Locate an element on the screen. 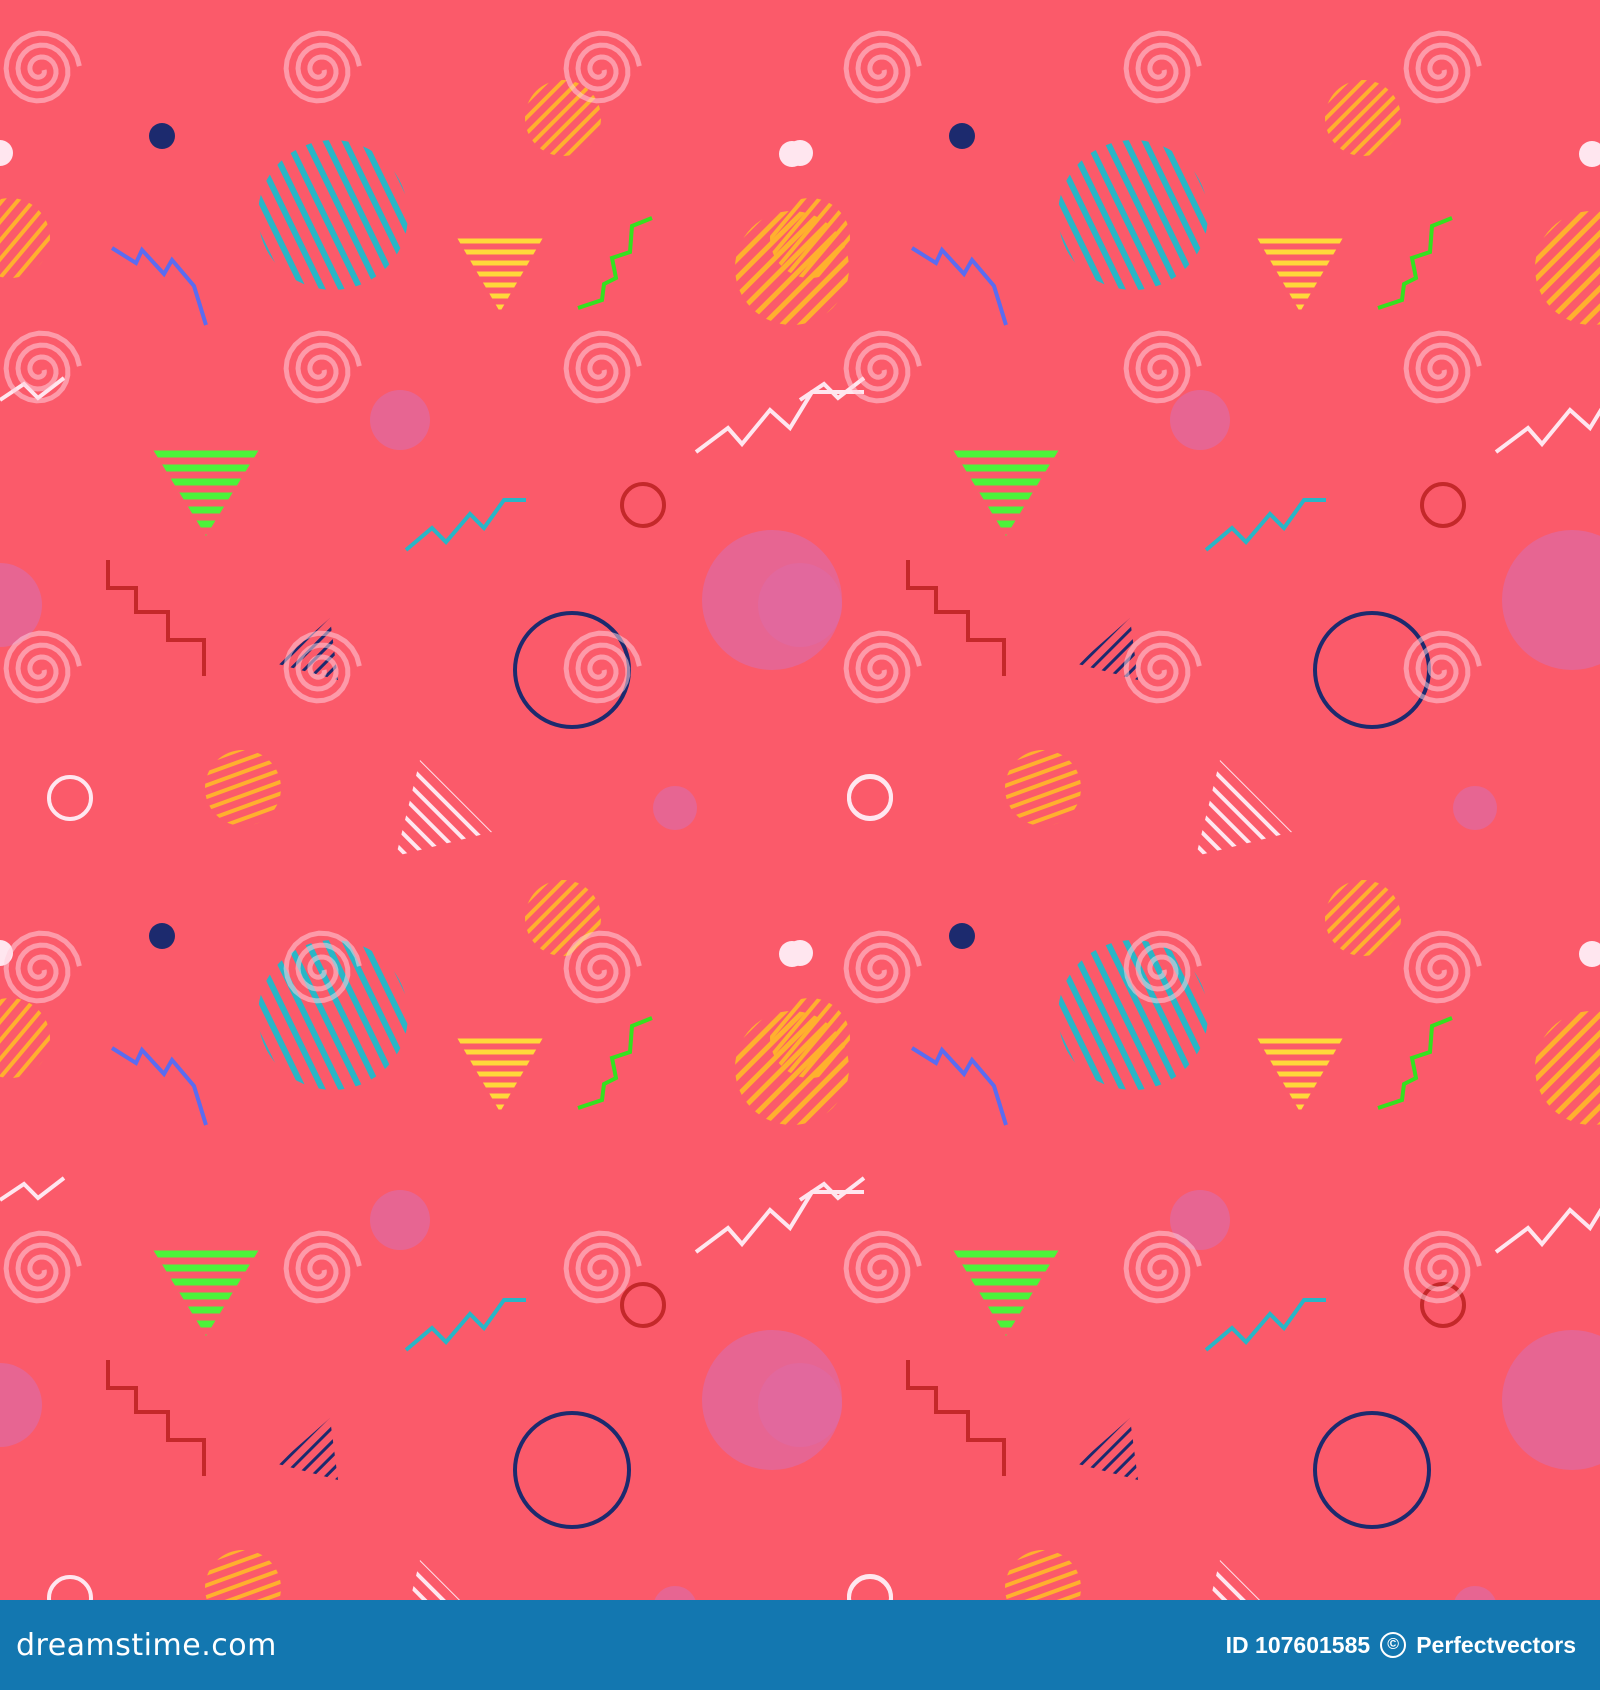 The height and width of the screenshot is (1690, 1600). copyright-icon: © is located at coordinates (1393, 1645).